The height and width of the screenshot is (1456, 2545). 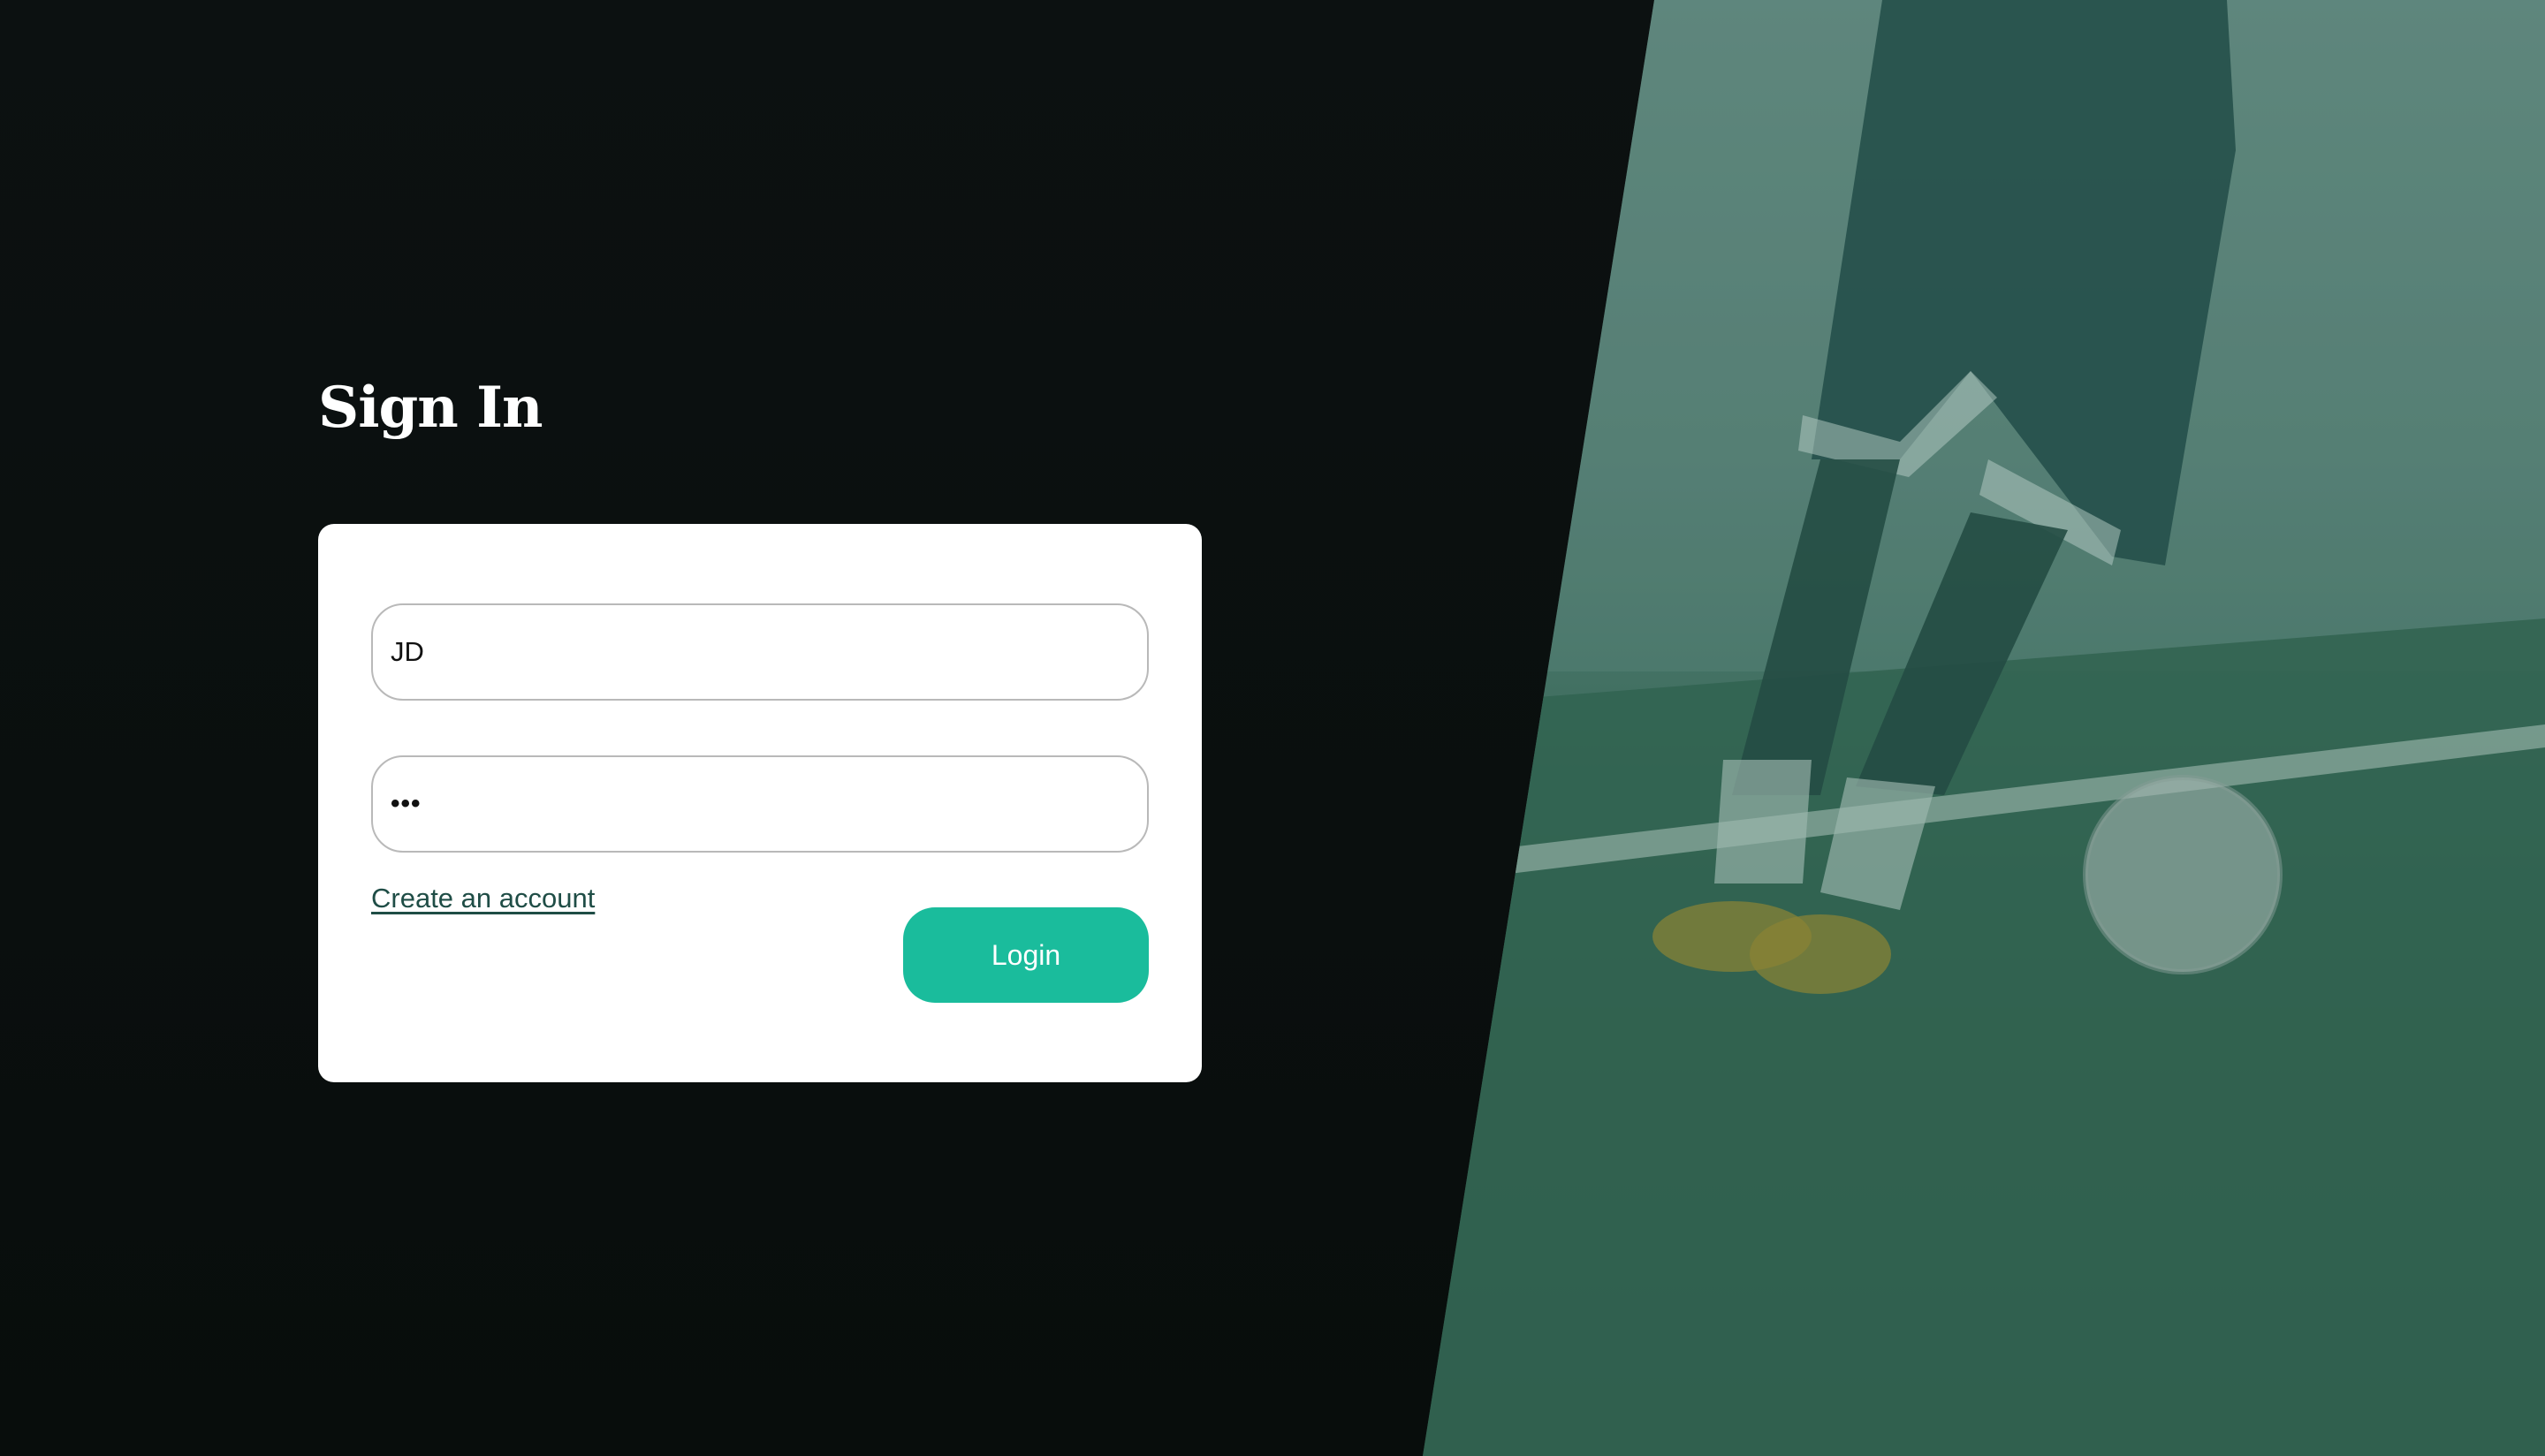 I want to click on login-card: JD ••• Create an account Login, so click(x=760, y=803).